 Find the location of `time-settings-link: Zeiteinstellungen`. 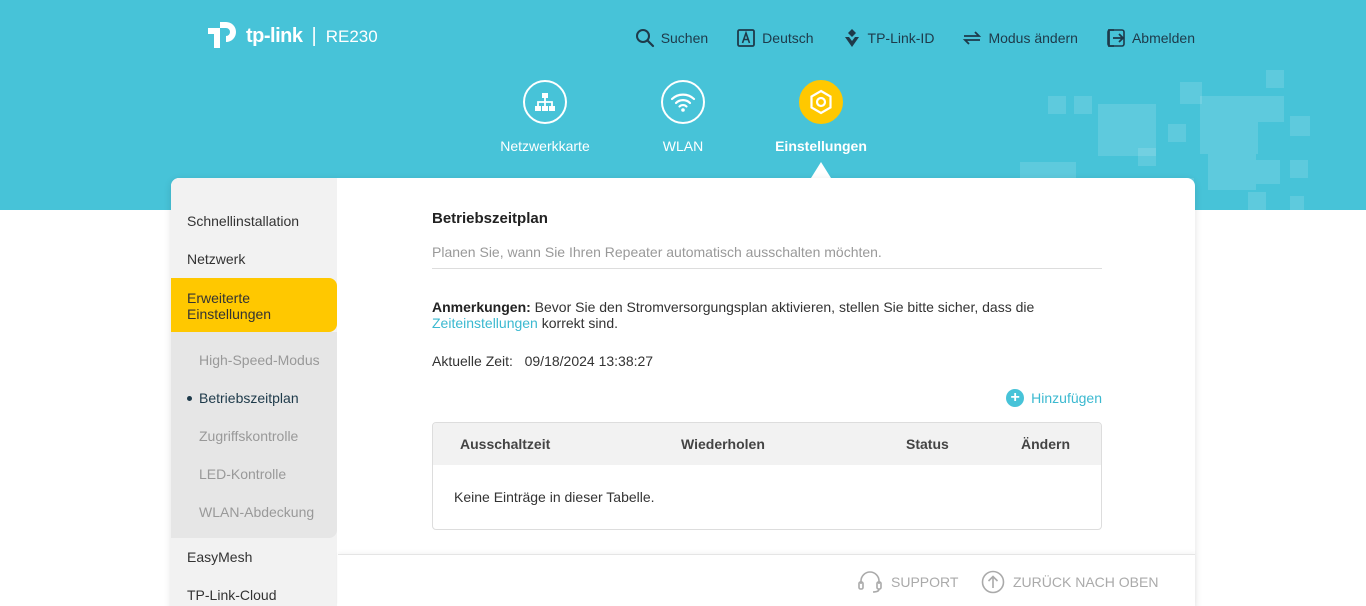

time-settings-link: Zeiteinstellungen is located at coordinates (485, 323).